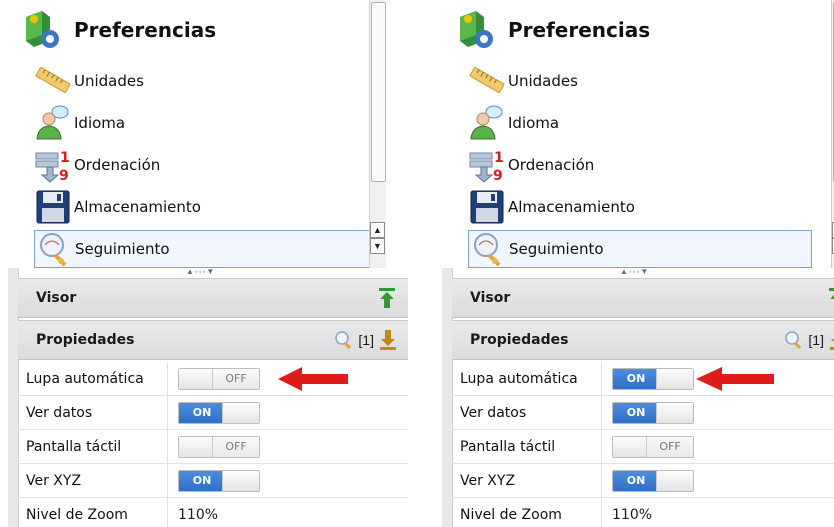  I want to click on tree-scrollbar: ▲ ▼, so click(377, 134).